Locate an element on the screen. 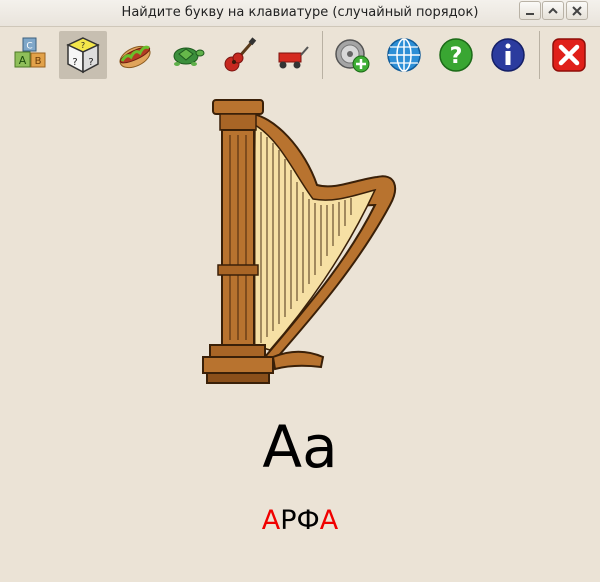 This screenshot has width=600, height=582. add-sound-button is located at coordinates (352, 55).